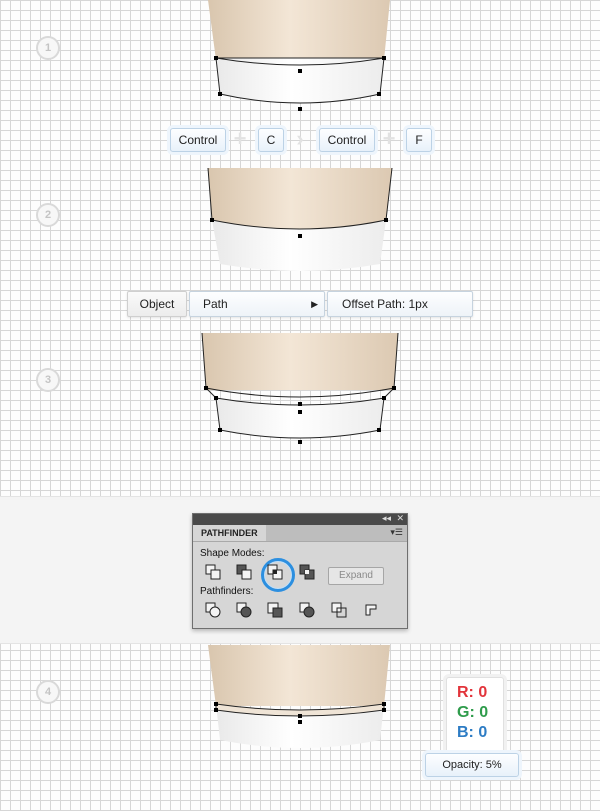  Describe the element at coordinates (215, 304) in the screenshot. I see `menu-path-label: Path` at that location.